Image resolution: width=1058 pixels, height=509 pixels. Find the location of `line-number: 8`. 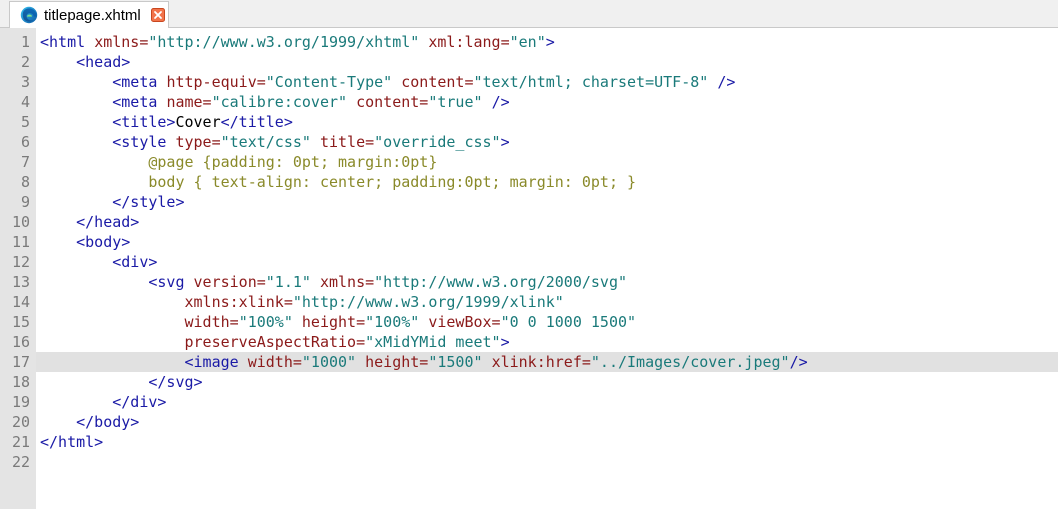

line-number: 8 is located at coordinates (25, 182).